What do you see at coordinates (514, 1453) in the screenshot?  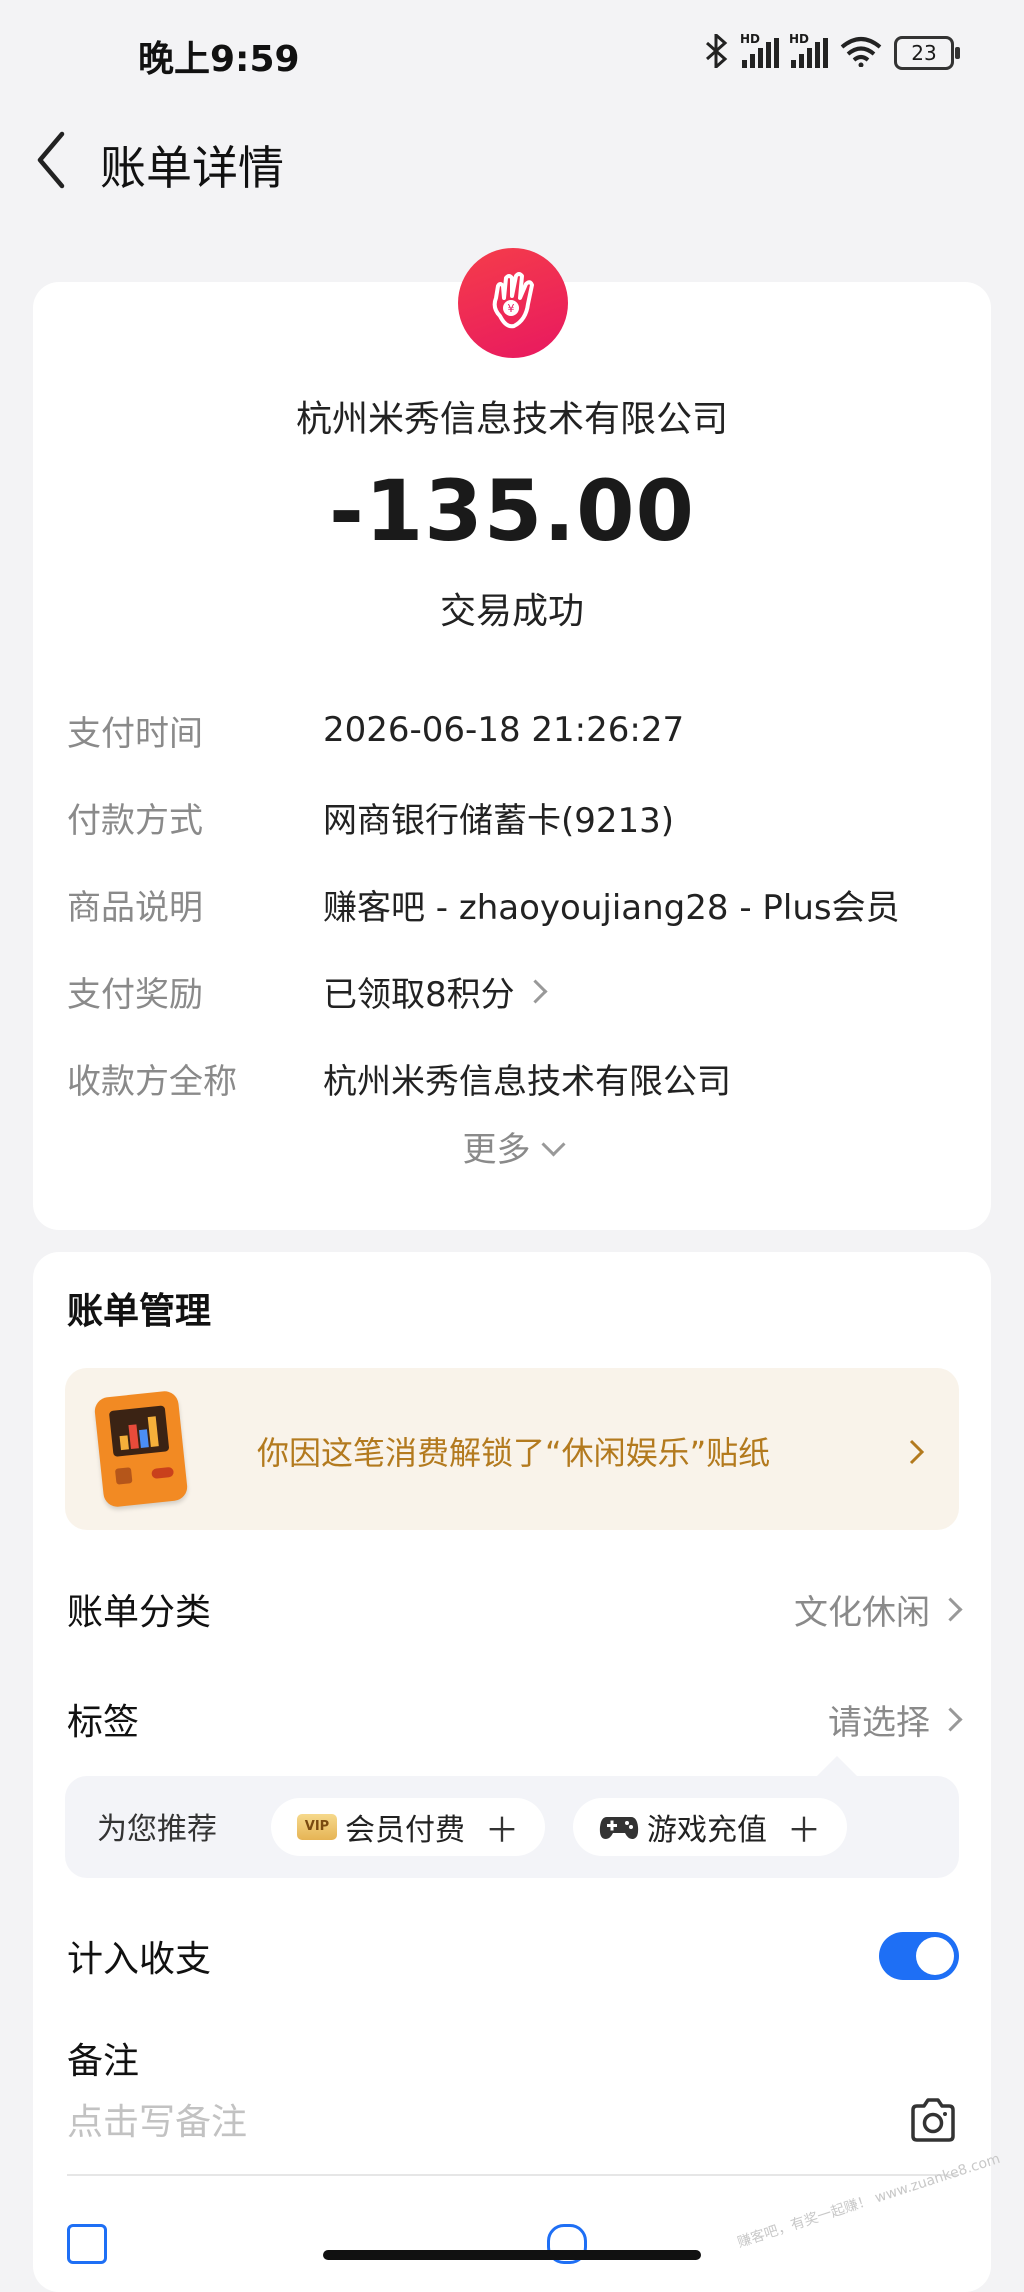 I see `sticker-unlock-text: 你因这笔消费解锁了“休闲娱乐”贴纸` at bounding box center [514, 1453].